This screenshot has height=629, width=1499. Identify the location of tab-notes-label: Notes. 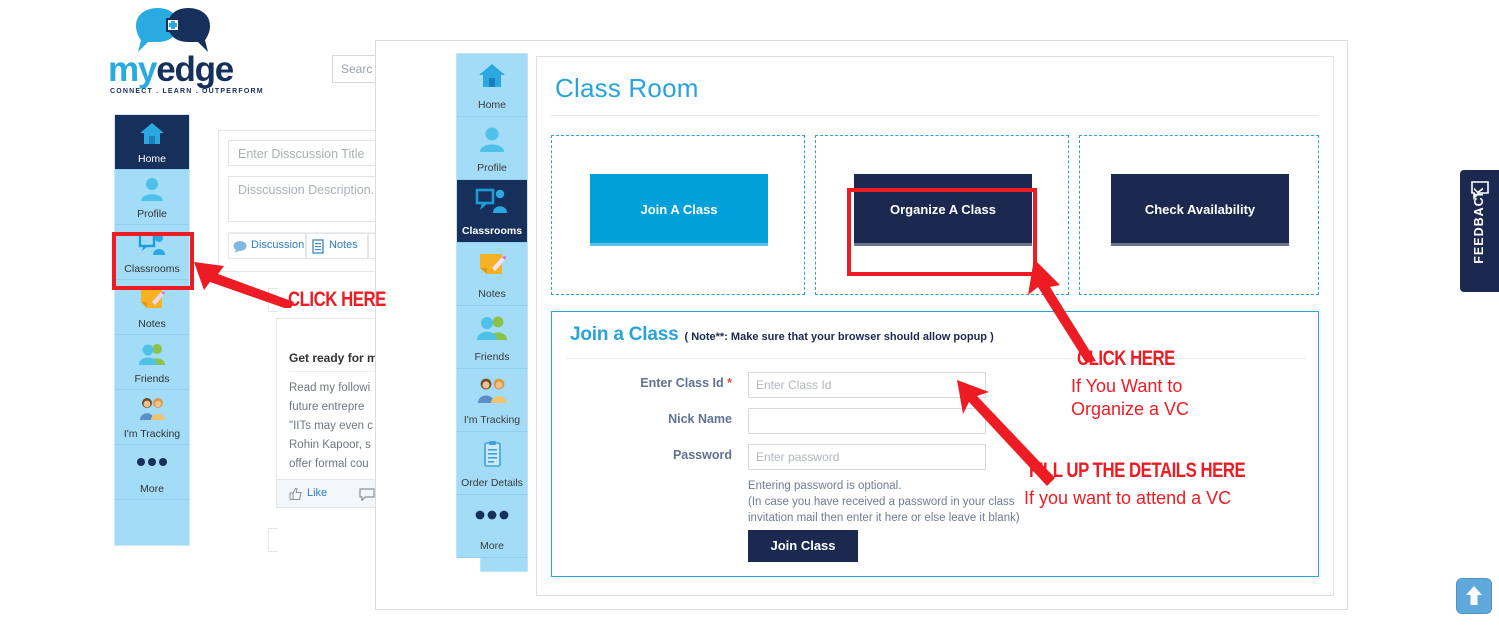
(343, 245).